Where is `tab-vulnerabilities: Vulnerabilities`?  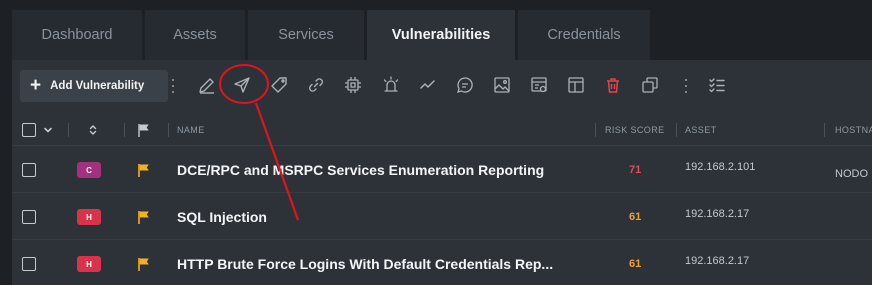
tab-vulnerabilities: Vulnerabilities is located at coordinates (441, 35).